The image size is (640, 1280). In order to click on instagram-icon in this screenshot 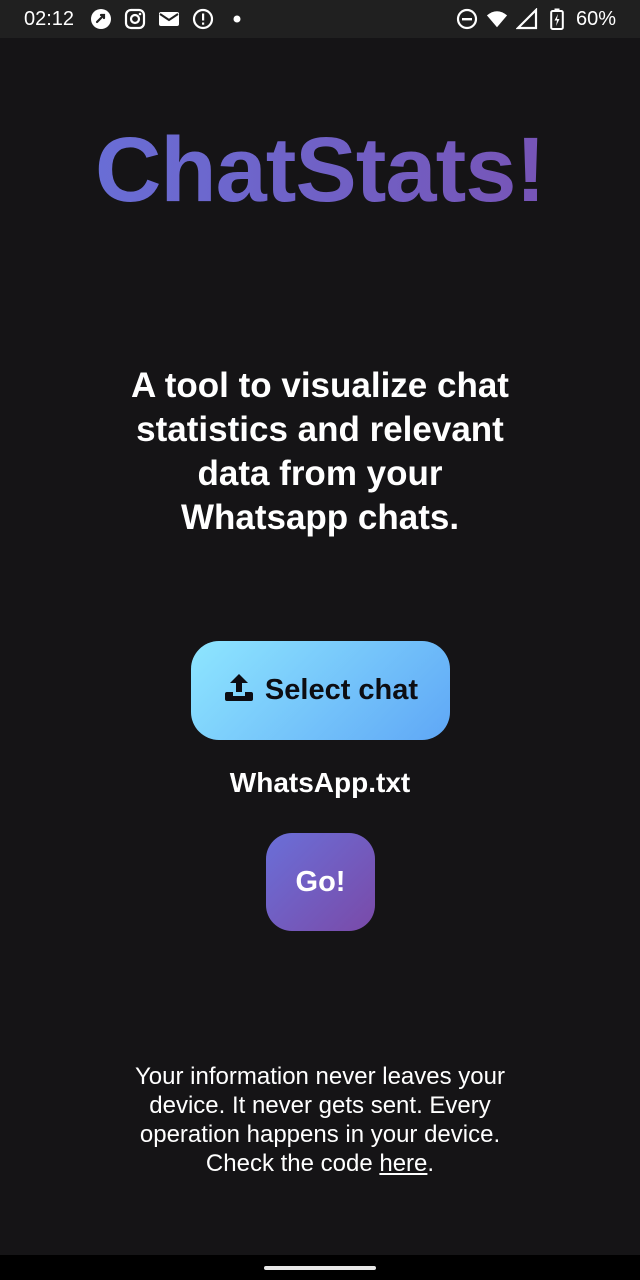, I will do `click(135, 19)`.